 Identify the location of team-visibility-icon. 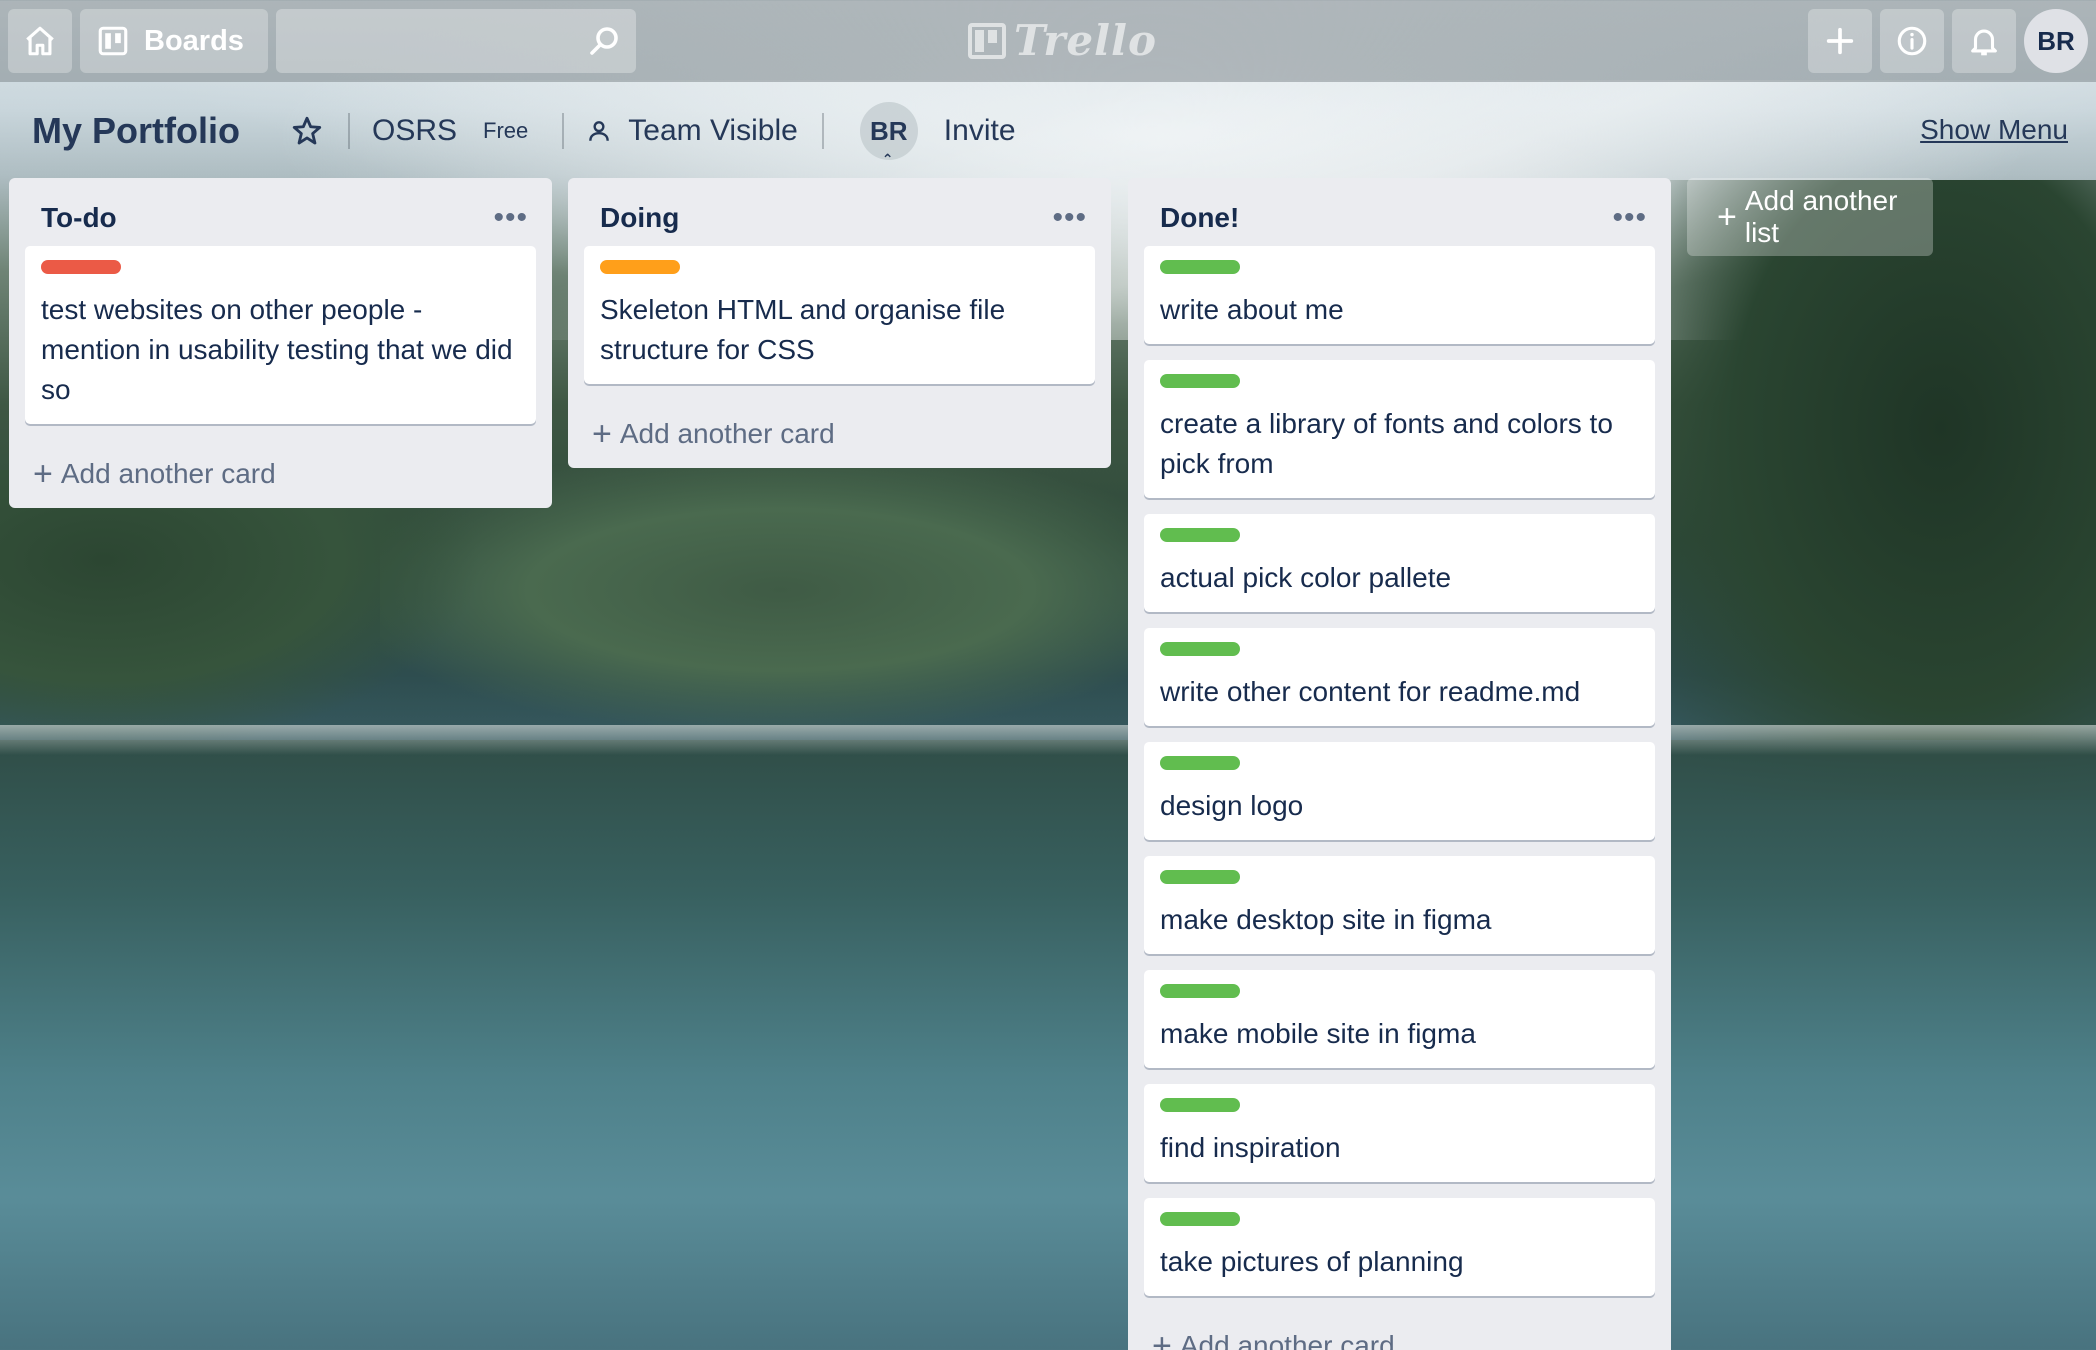
(599, 131).